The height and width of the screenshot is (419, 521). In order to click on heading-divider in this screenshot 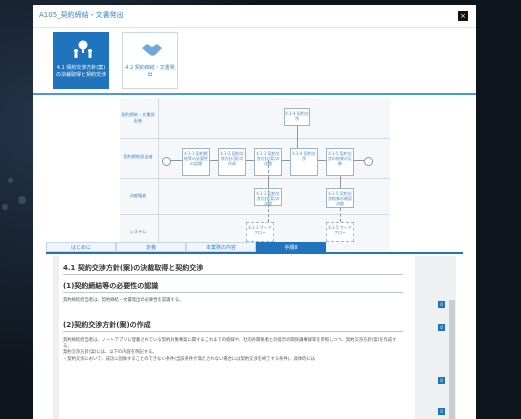, I will do `click(233, 274)`.